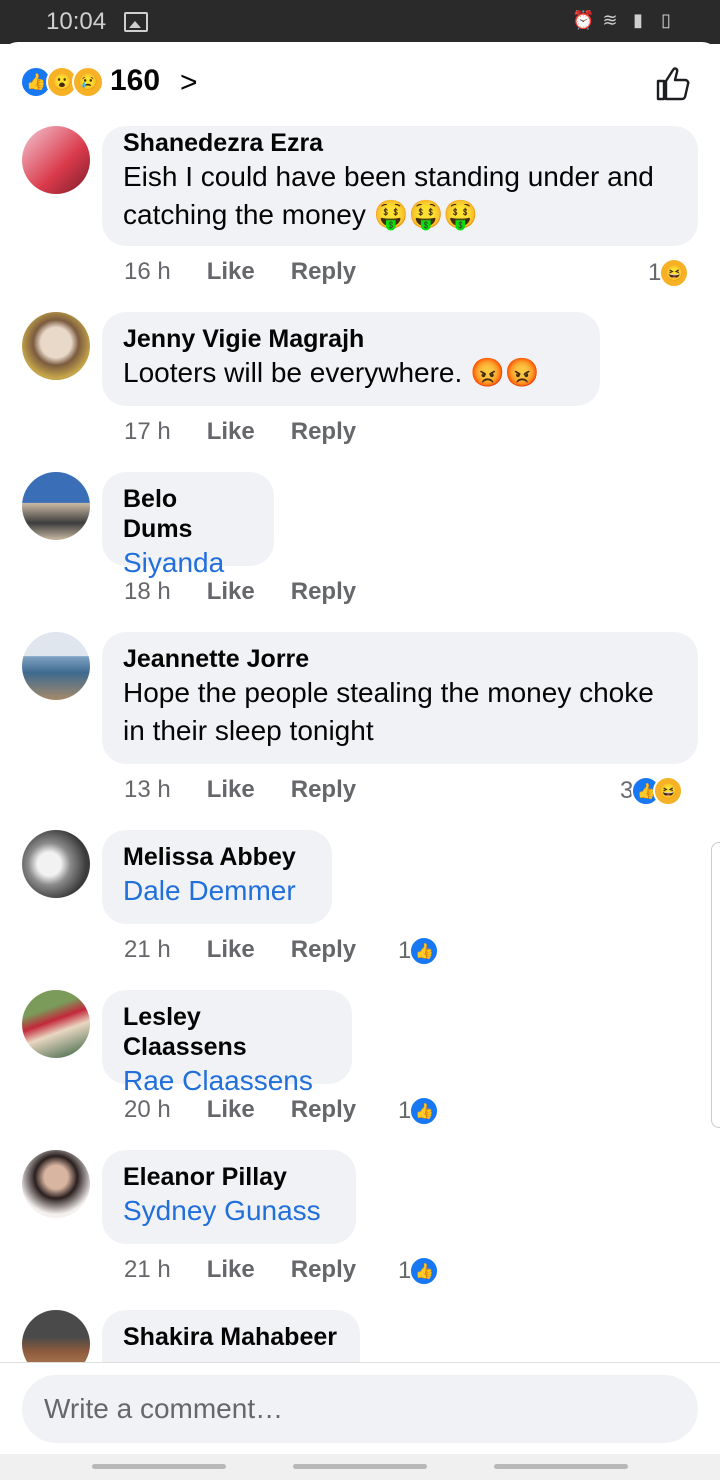 The image size is (720, 1481). I want to click on comment-actions: 20 h Like Reply, so click(258, 1110).